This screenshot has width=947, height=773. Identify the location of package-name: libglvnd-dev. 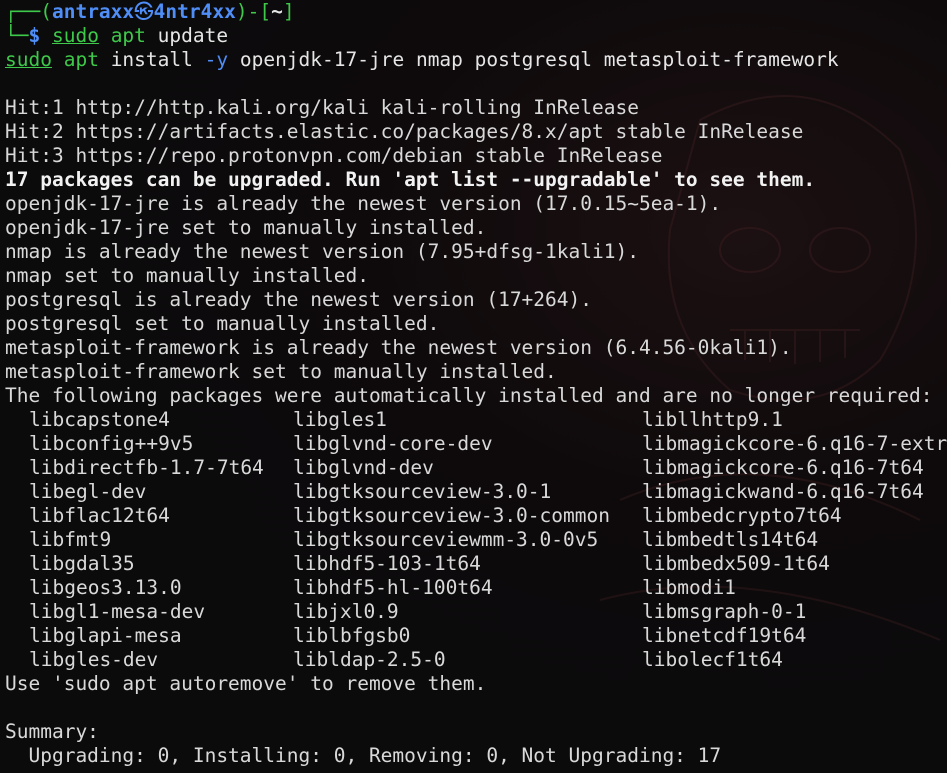
(363, 467).